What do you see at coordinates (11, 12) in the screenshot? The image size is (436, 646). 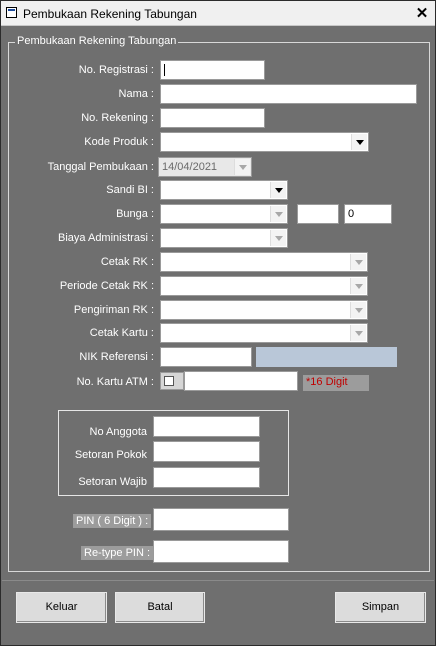 I see `window-app-icon` at bounding box center [11, 12].